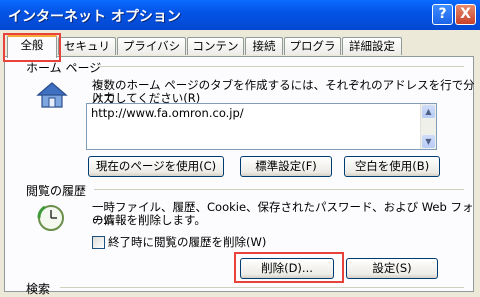  Describe the element at coordinates (465, 14) in the screenshot. I see `close-button: X` at that location.